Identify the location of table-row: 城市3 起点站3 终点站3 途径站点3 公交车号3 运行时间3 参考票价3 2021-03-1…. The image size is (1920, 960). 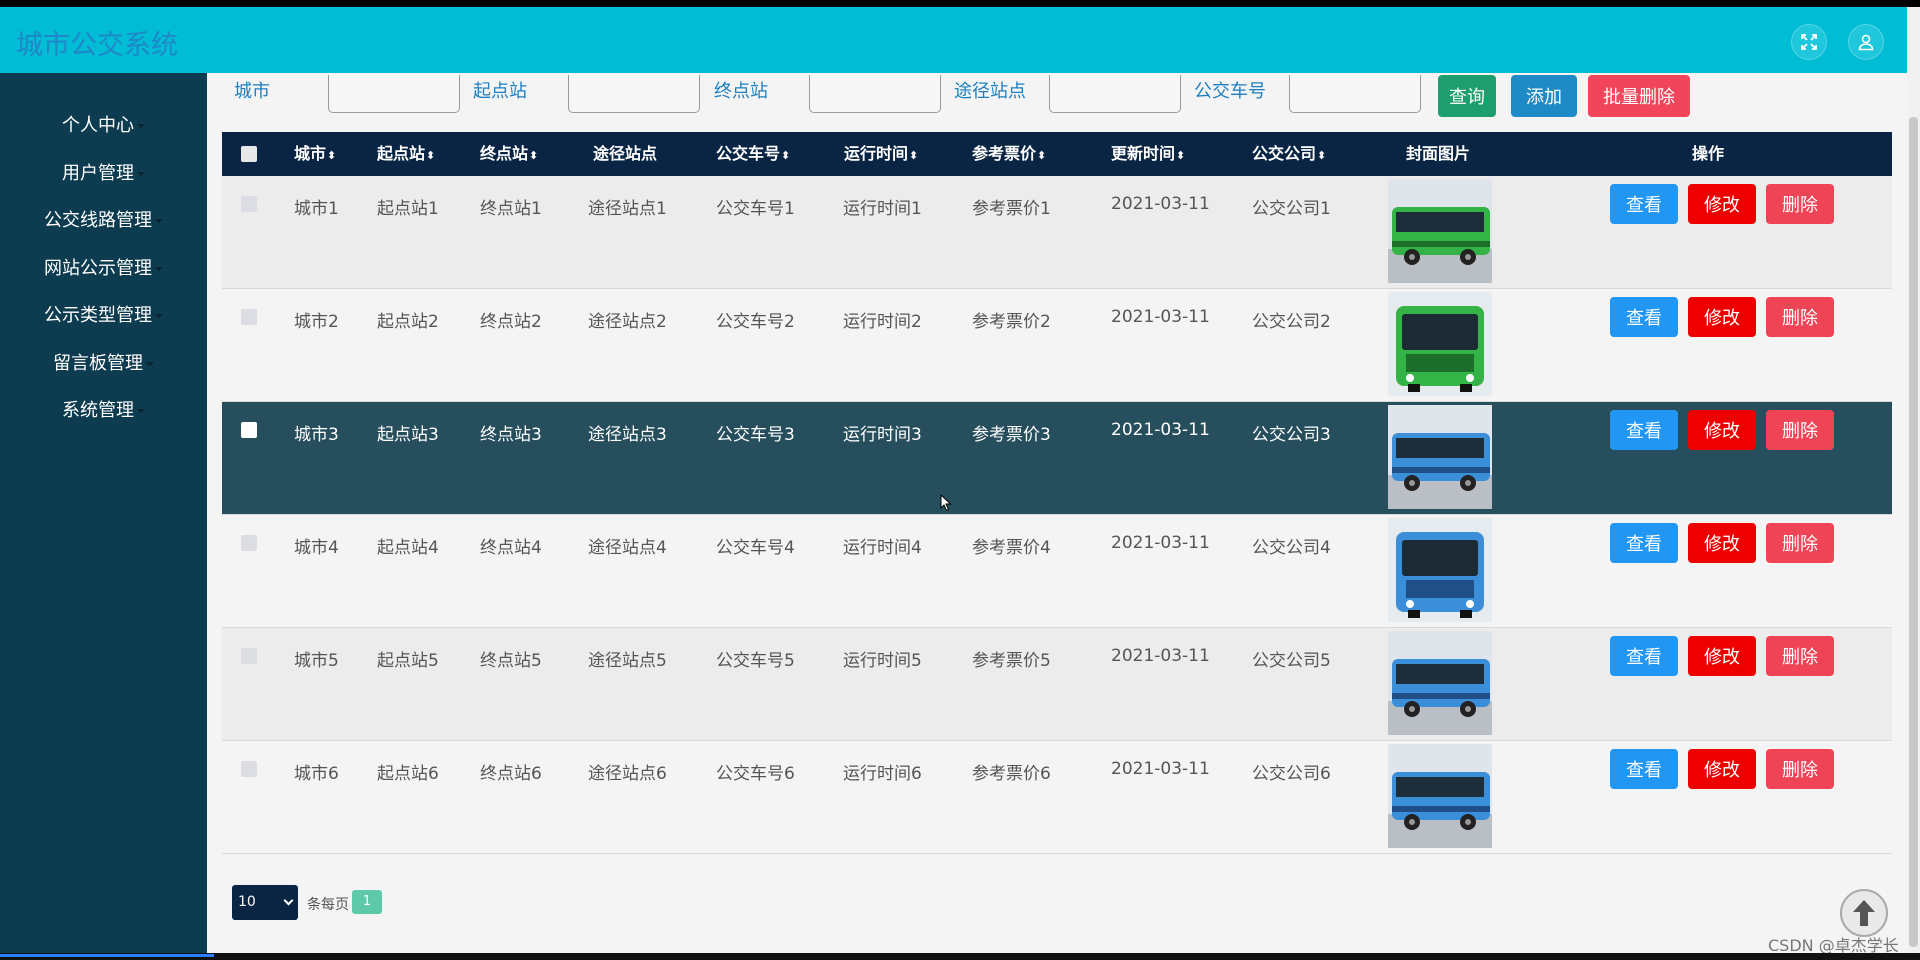
(1057, 458).